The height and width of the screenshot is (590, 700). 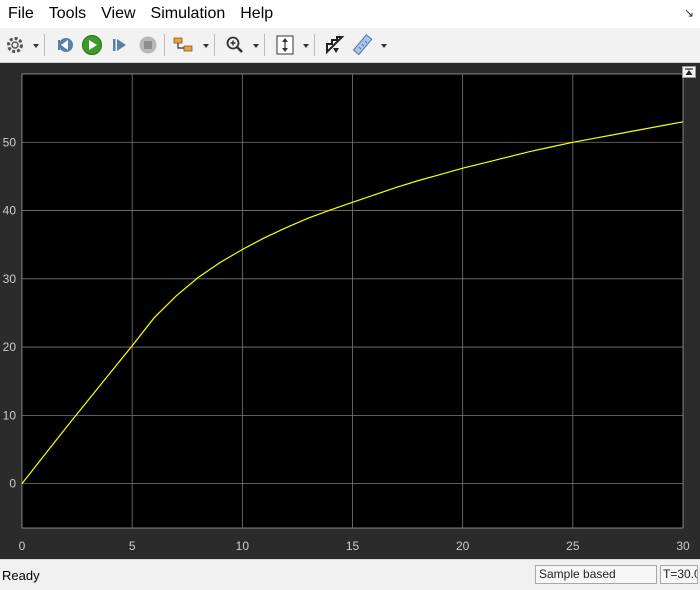 What do you see at coordinates (92, 45) in the screenshot?
I see `run-icon` at bounding box center [92, 45].